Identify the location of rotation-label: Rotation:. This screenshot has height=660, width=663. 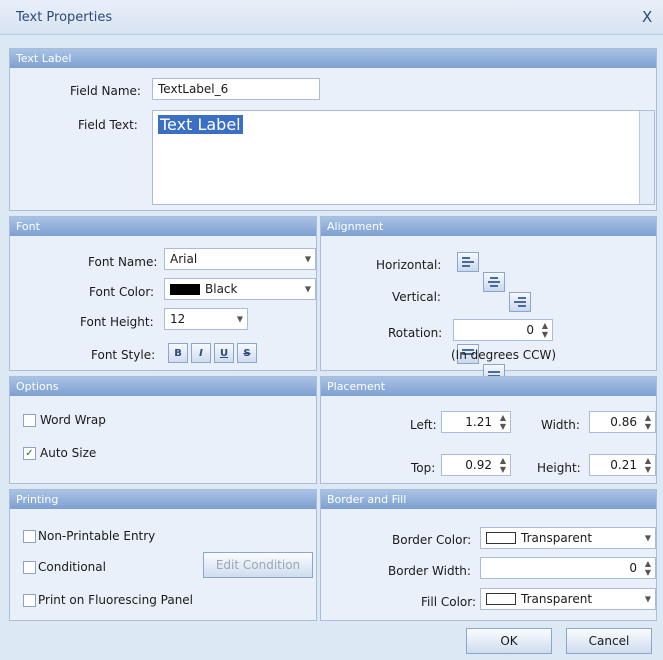
(415, 333).